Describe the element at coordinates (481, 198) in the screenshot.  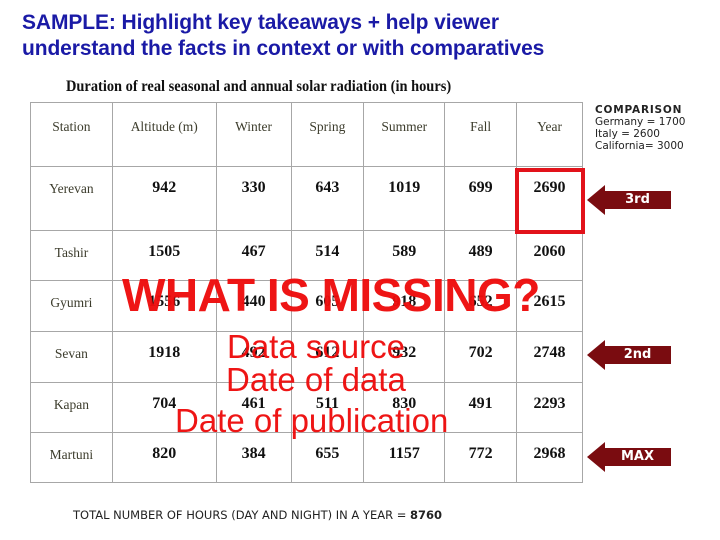
I see `fall-cell: 699` at that location.